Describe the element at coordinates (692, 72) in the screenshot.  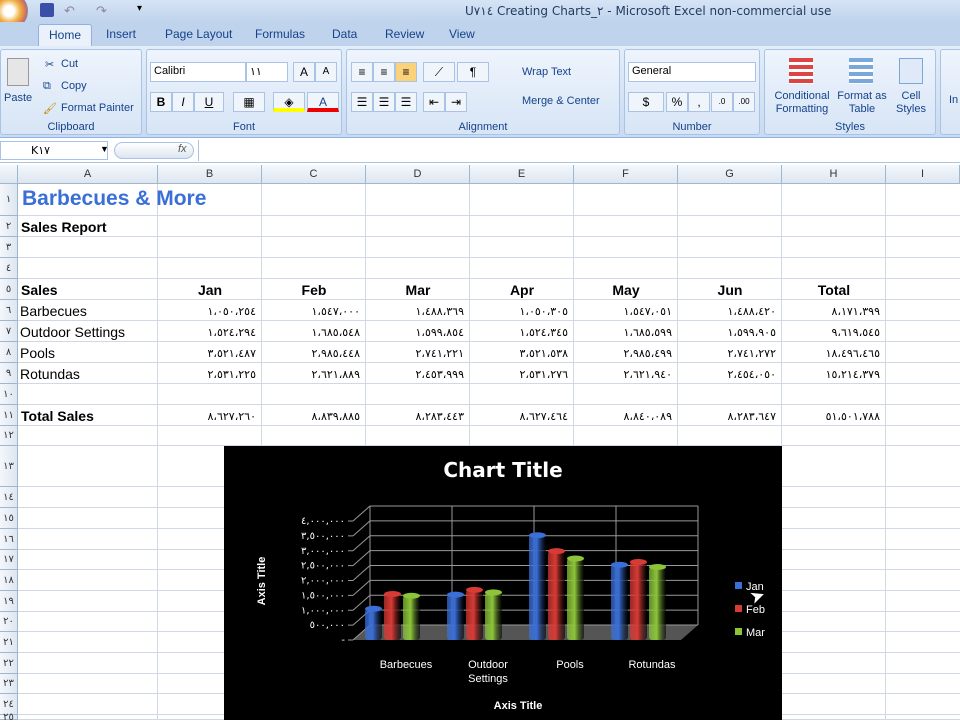
I see `number-format-select: General` at that location.